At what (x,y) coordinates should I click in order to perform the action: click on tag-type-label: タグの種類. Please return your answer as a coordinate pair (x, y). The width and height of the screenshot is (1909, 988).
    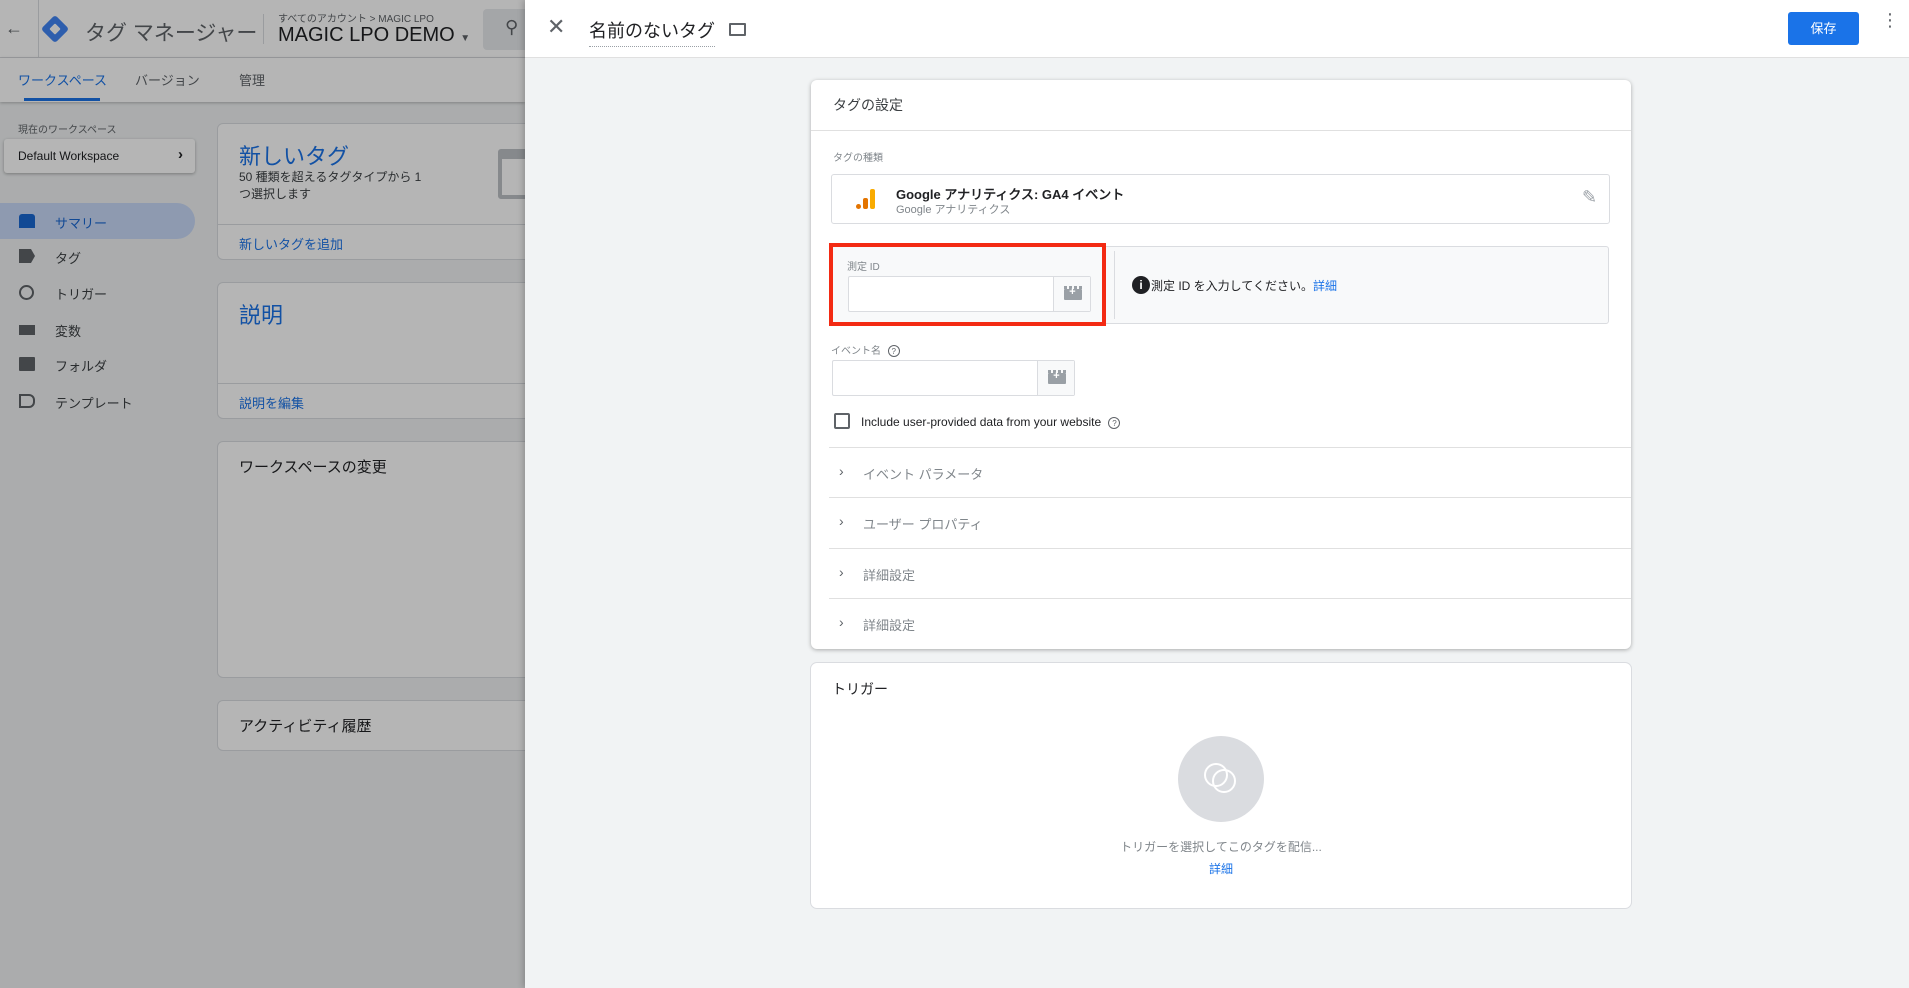
    Looking at the image, I should click on (858, 158).